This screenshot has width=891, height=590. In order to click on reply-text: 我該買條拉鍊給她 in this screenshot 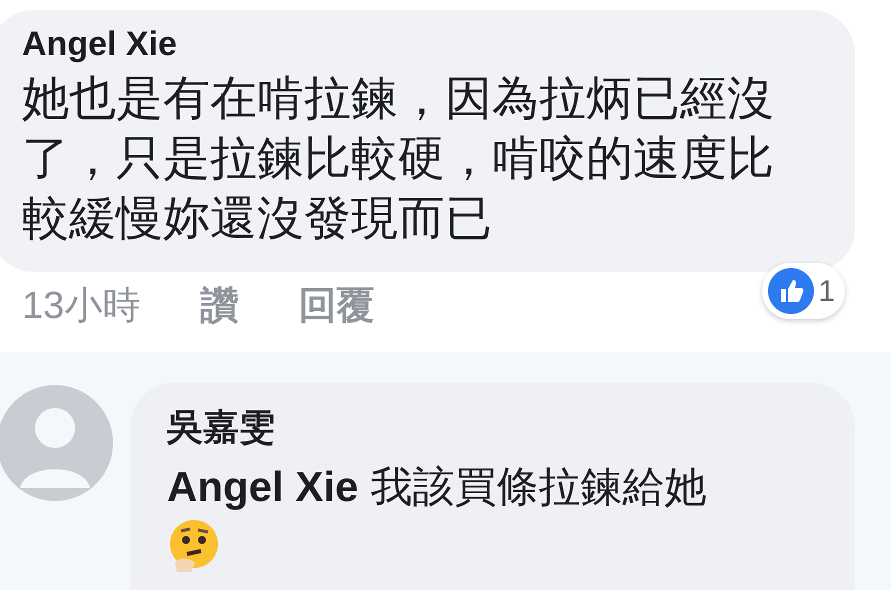, I will do `click(538, 487)`.